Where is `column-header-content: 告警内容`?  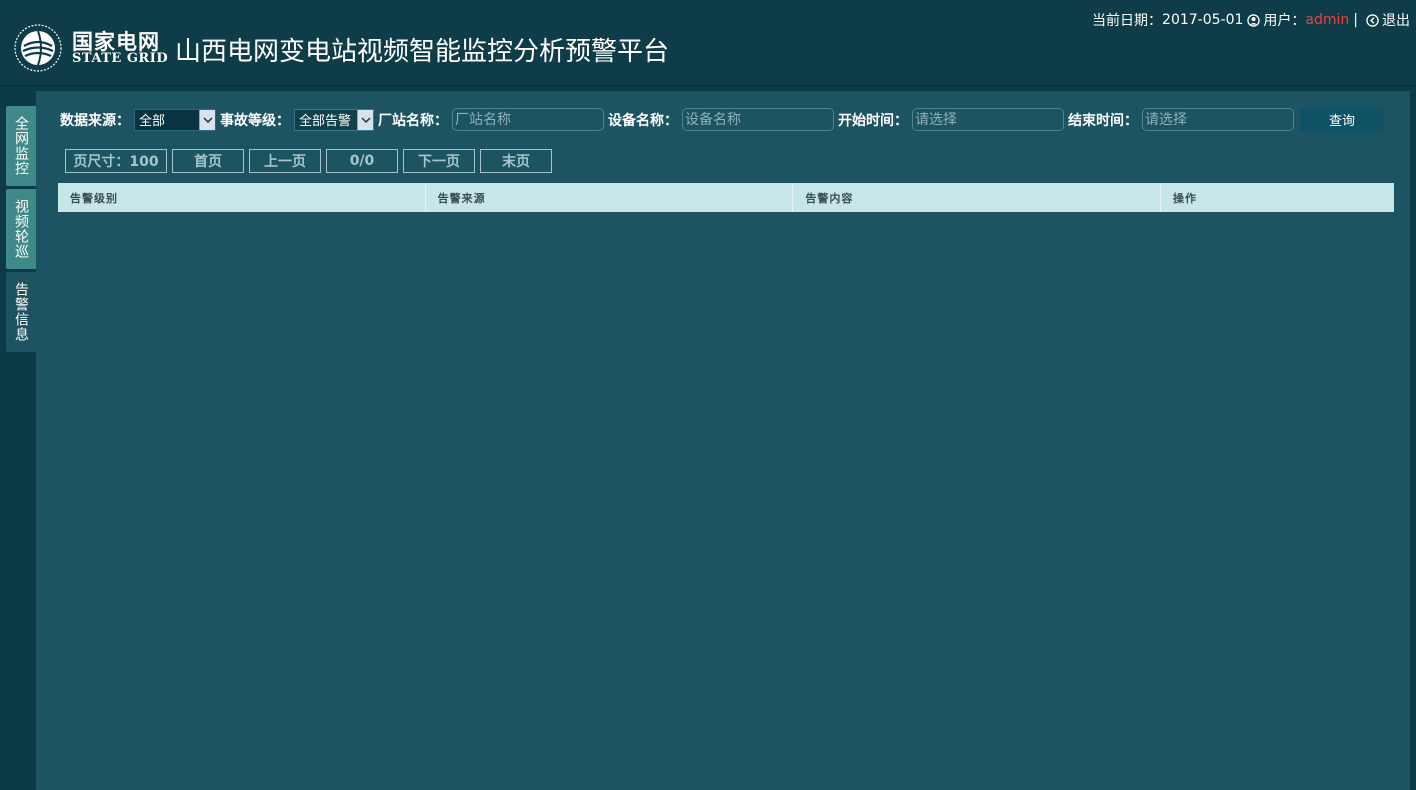
column-header-content: 告警内容 is located at coordinates (977, 197).